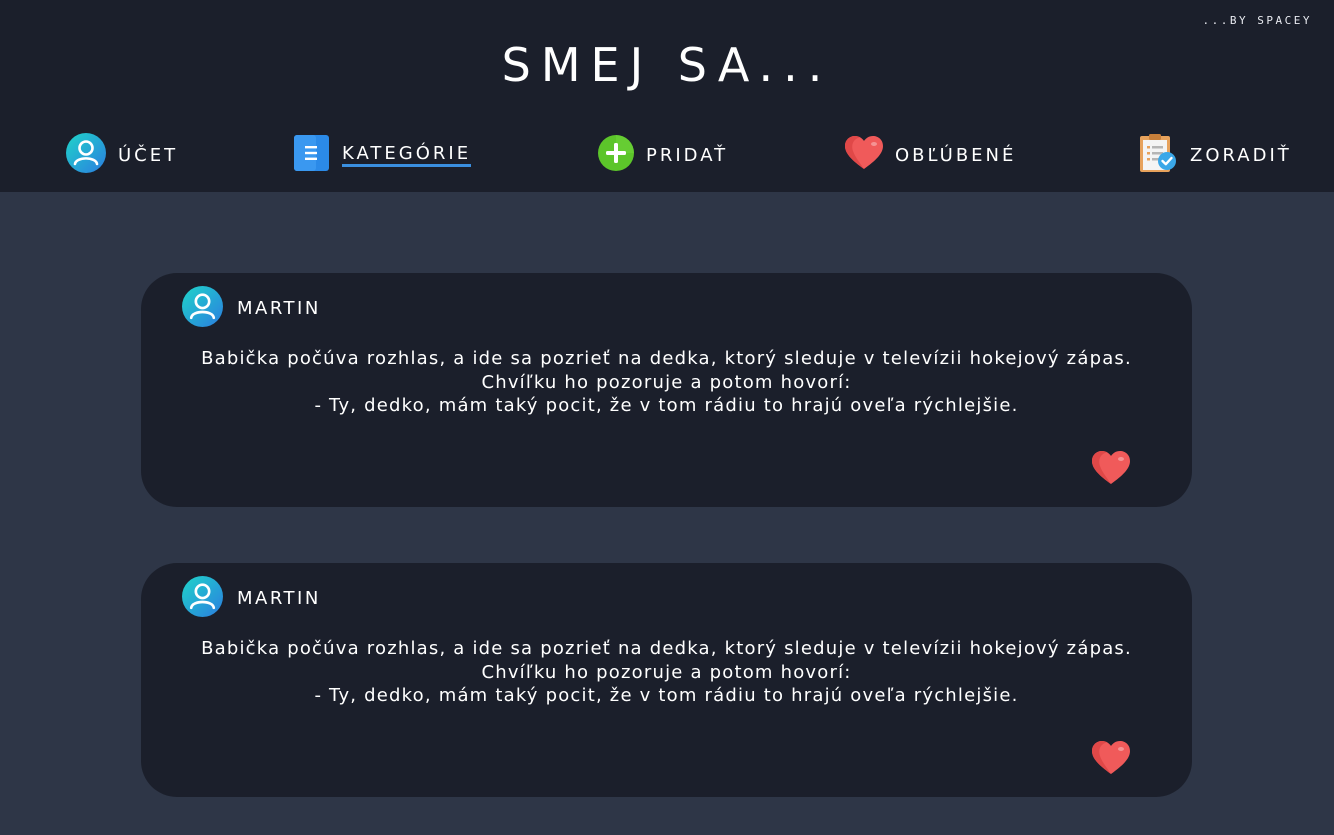  What do you see at coordinates (148, 155) in the screenshot?
I see `nav-label-account: ÚČET` at bounding box center [148, 155].